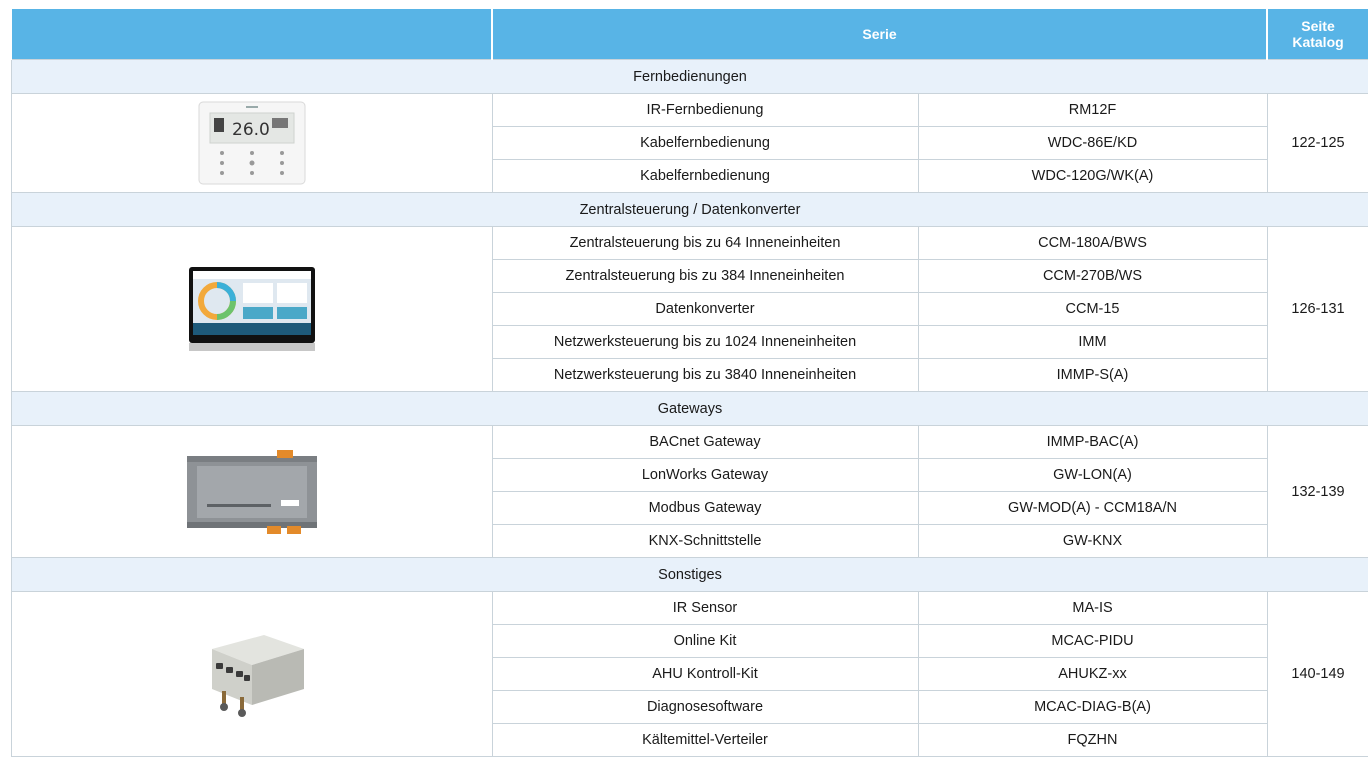 This screenshot has width=1368, height=780. I want to click on section-title: Gateways, so click(689, 408).